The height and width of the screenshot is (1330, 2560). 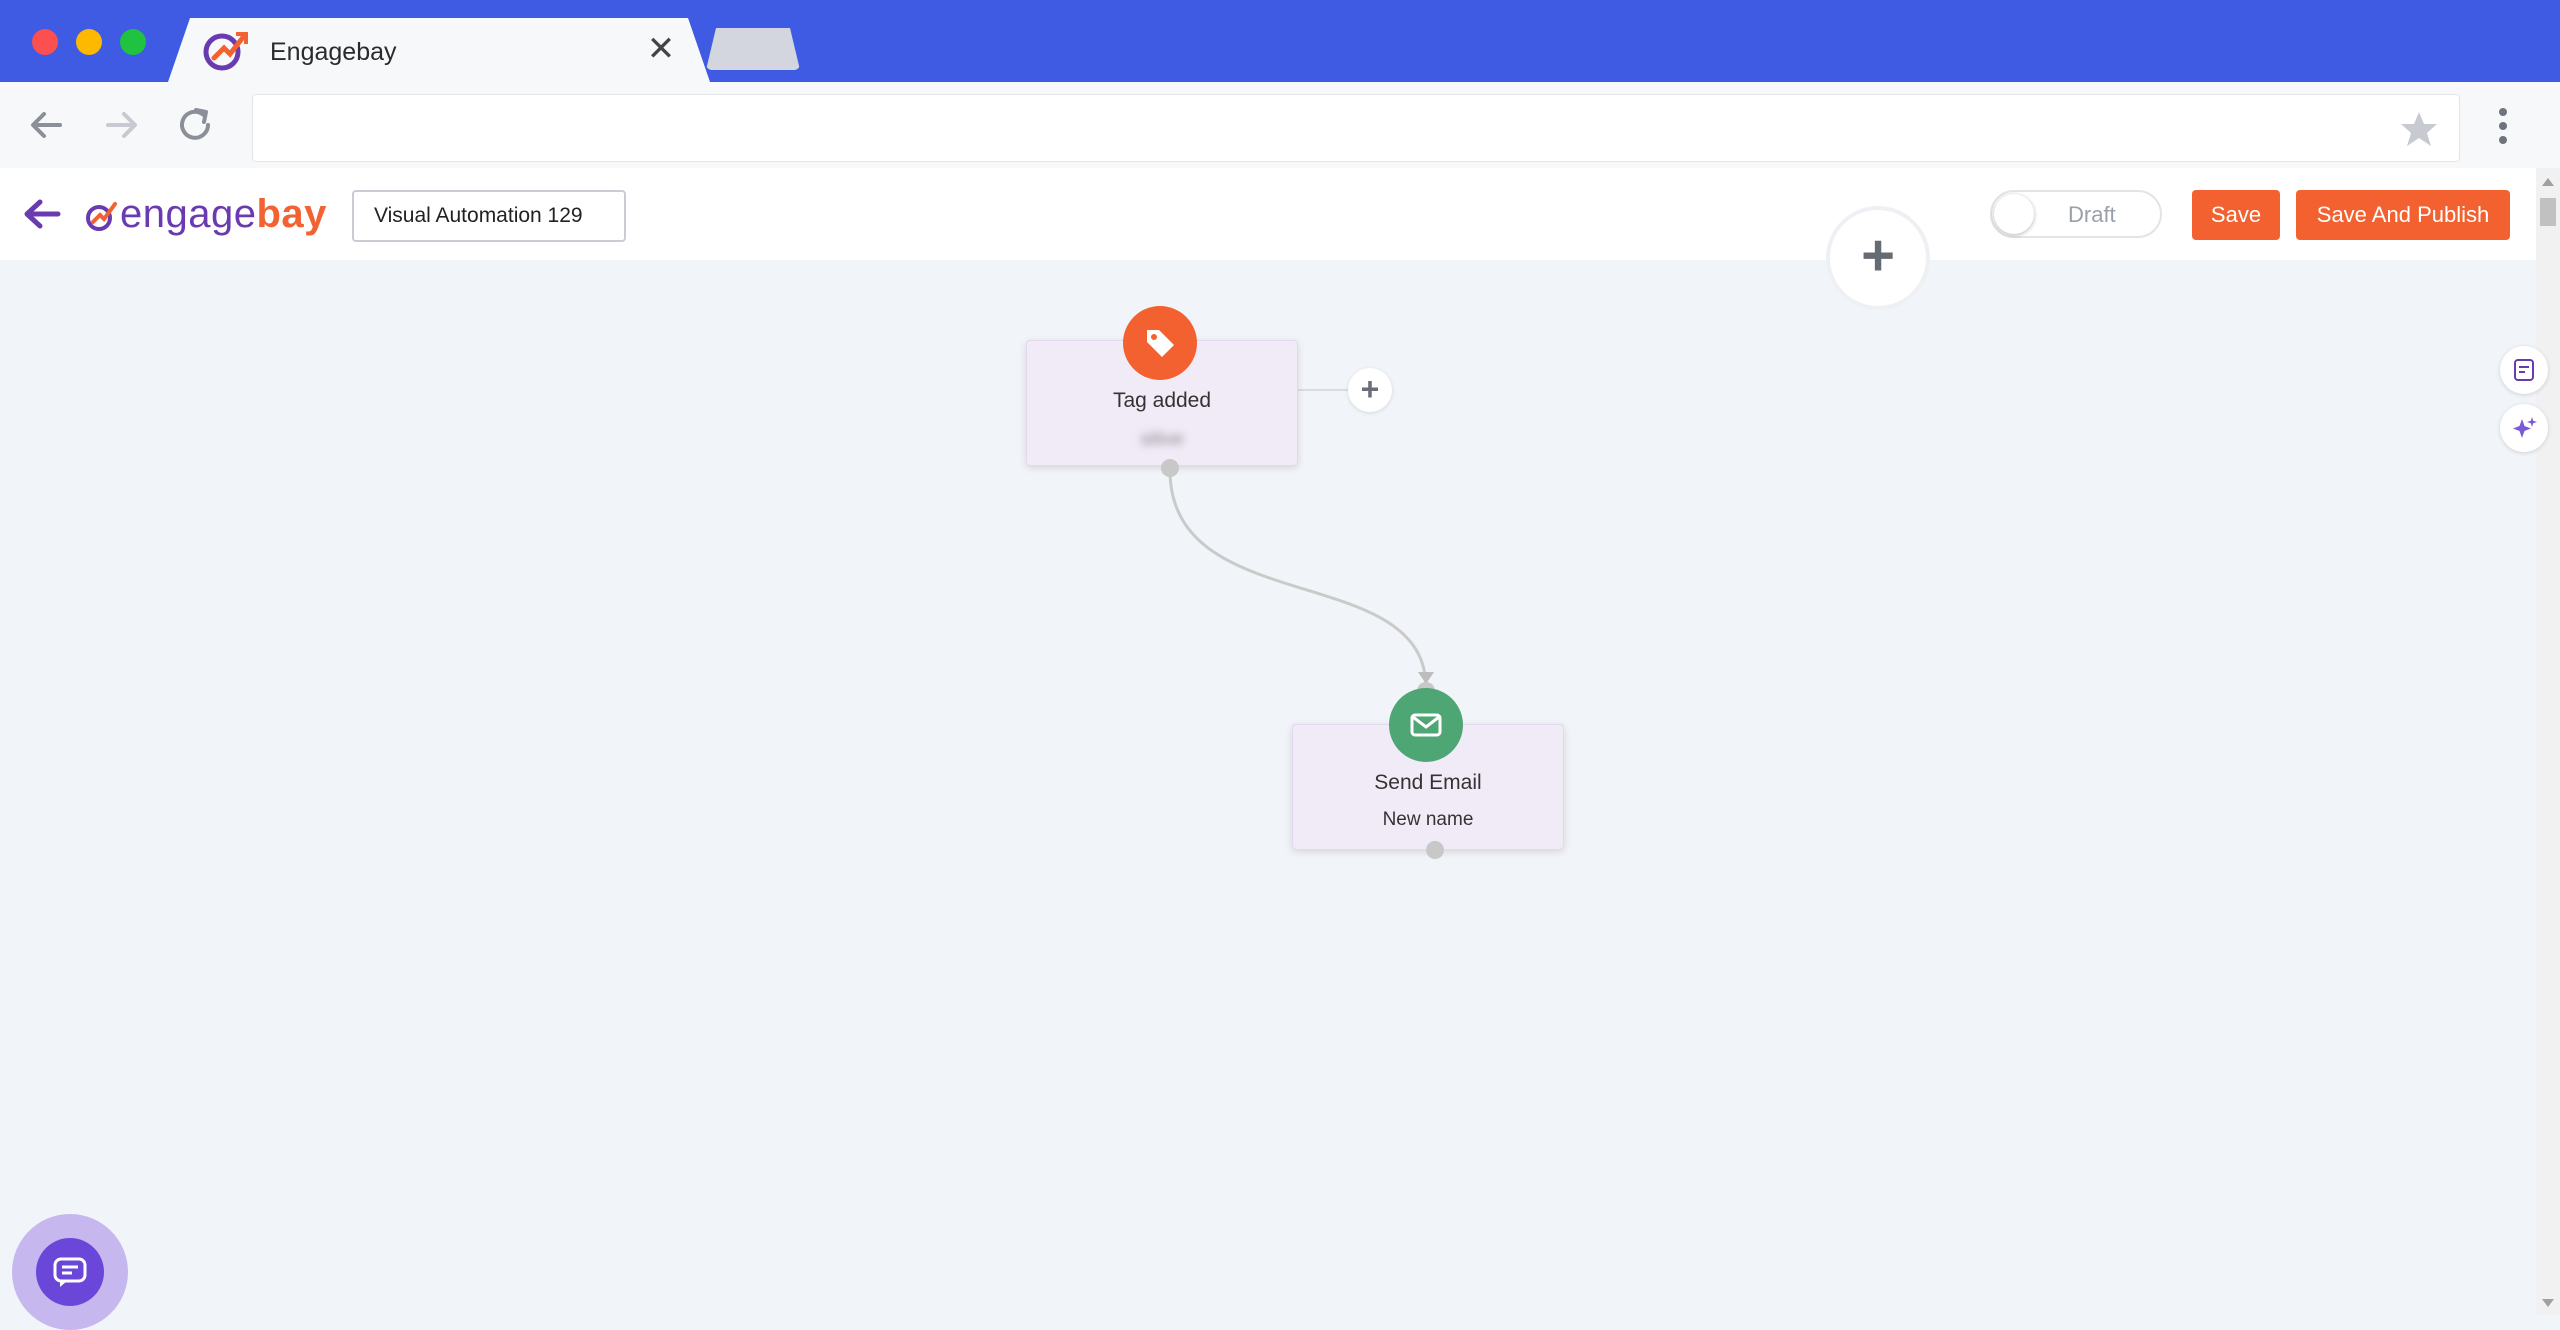 I want to click on node-connector-line, so click(x=1298, y=579).